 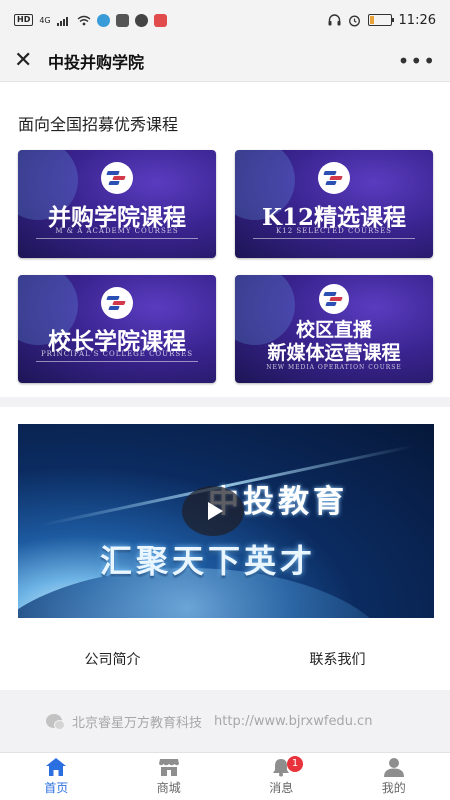 I want to click on play-button, so click(x=213, y=511).